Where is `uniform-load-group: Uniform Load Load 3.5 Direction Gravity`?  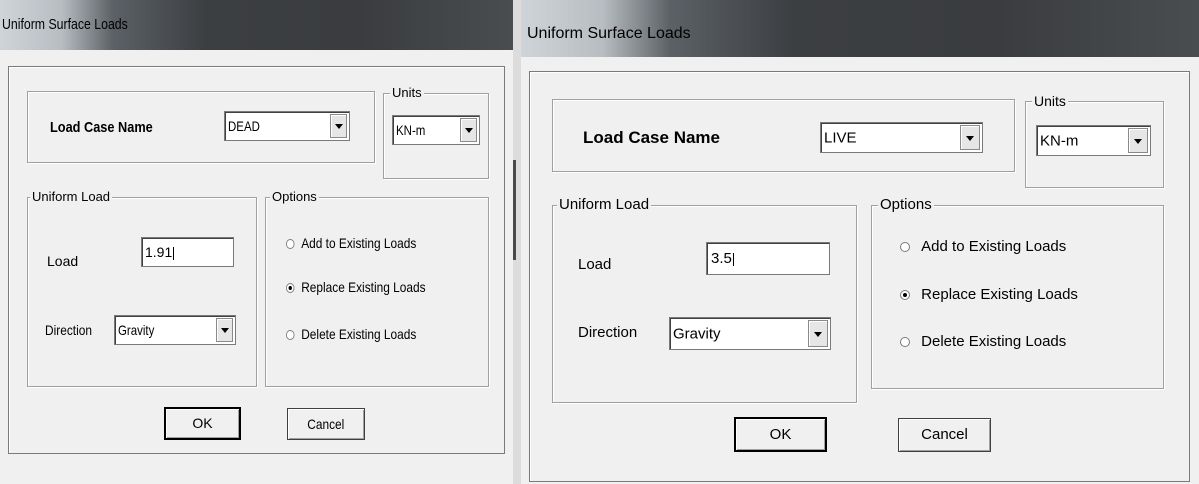 uniform-load-group: Uniform Load Load 3.5 Direction Gravity is located at coordinates (704, 299).